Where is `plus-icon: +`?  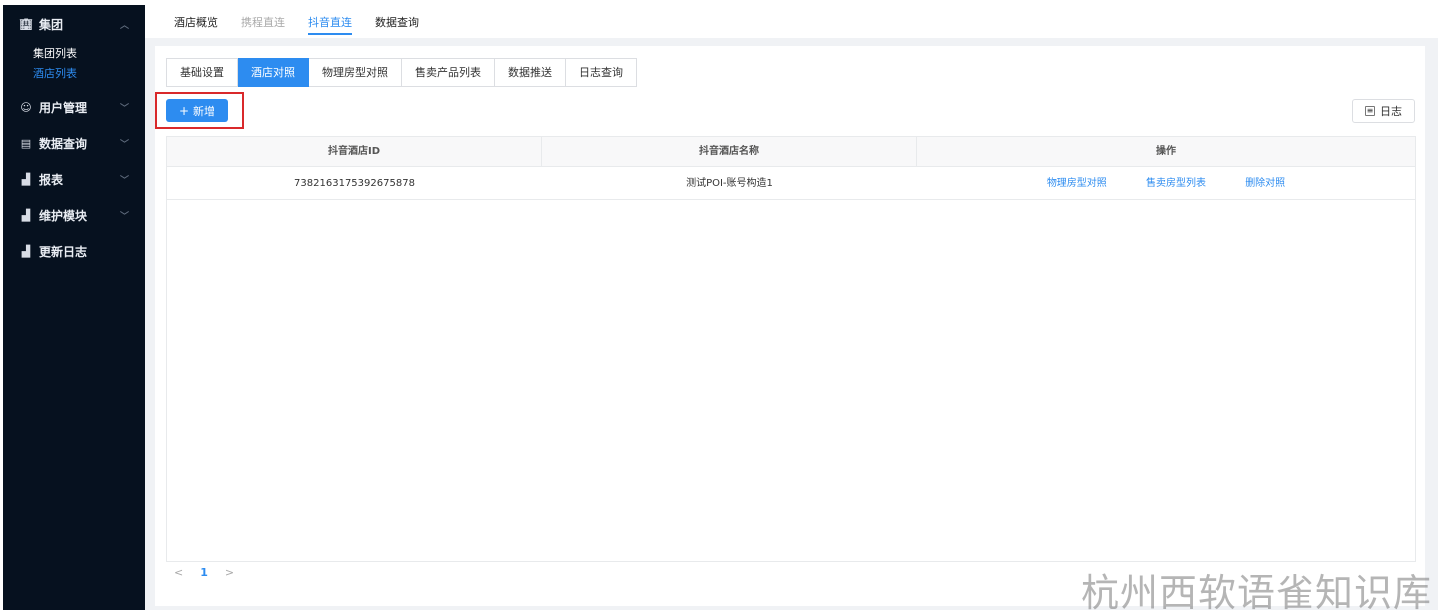 plus-icon: + is located at coordinates (184, 110).